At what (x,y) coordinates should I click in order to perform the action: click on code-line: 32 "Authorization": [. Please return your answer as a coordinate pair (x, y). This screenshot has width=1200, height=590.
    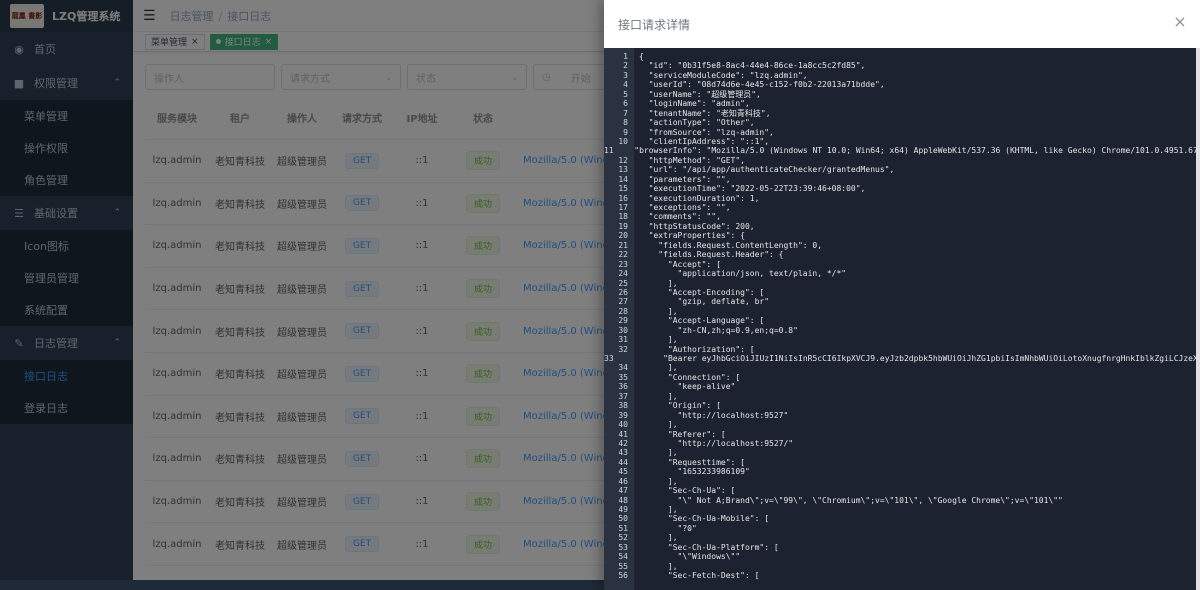
    Looking at the image, I should click on (902, 349).